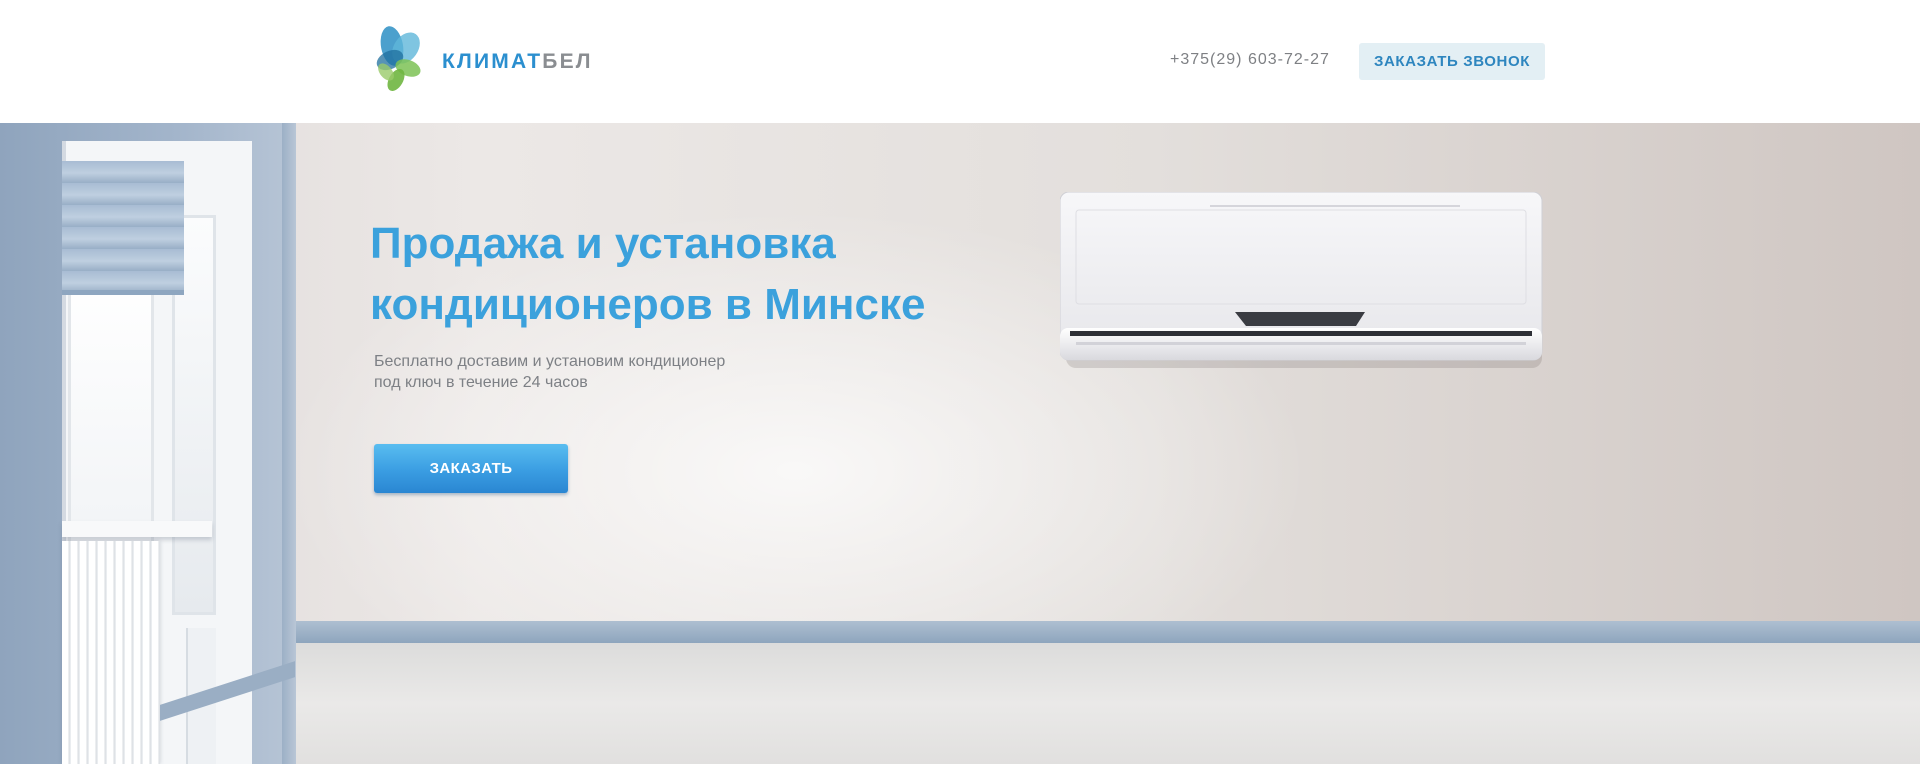 The width and height of the screenshot is (1920, 764). I want to click on window-sill, so click(137, 529).